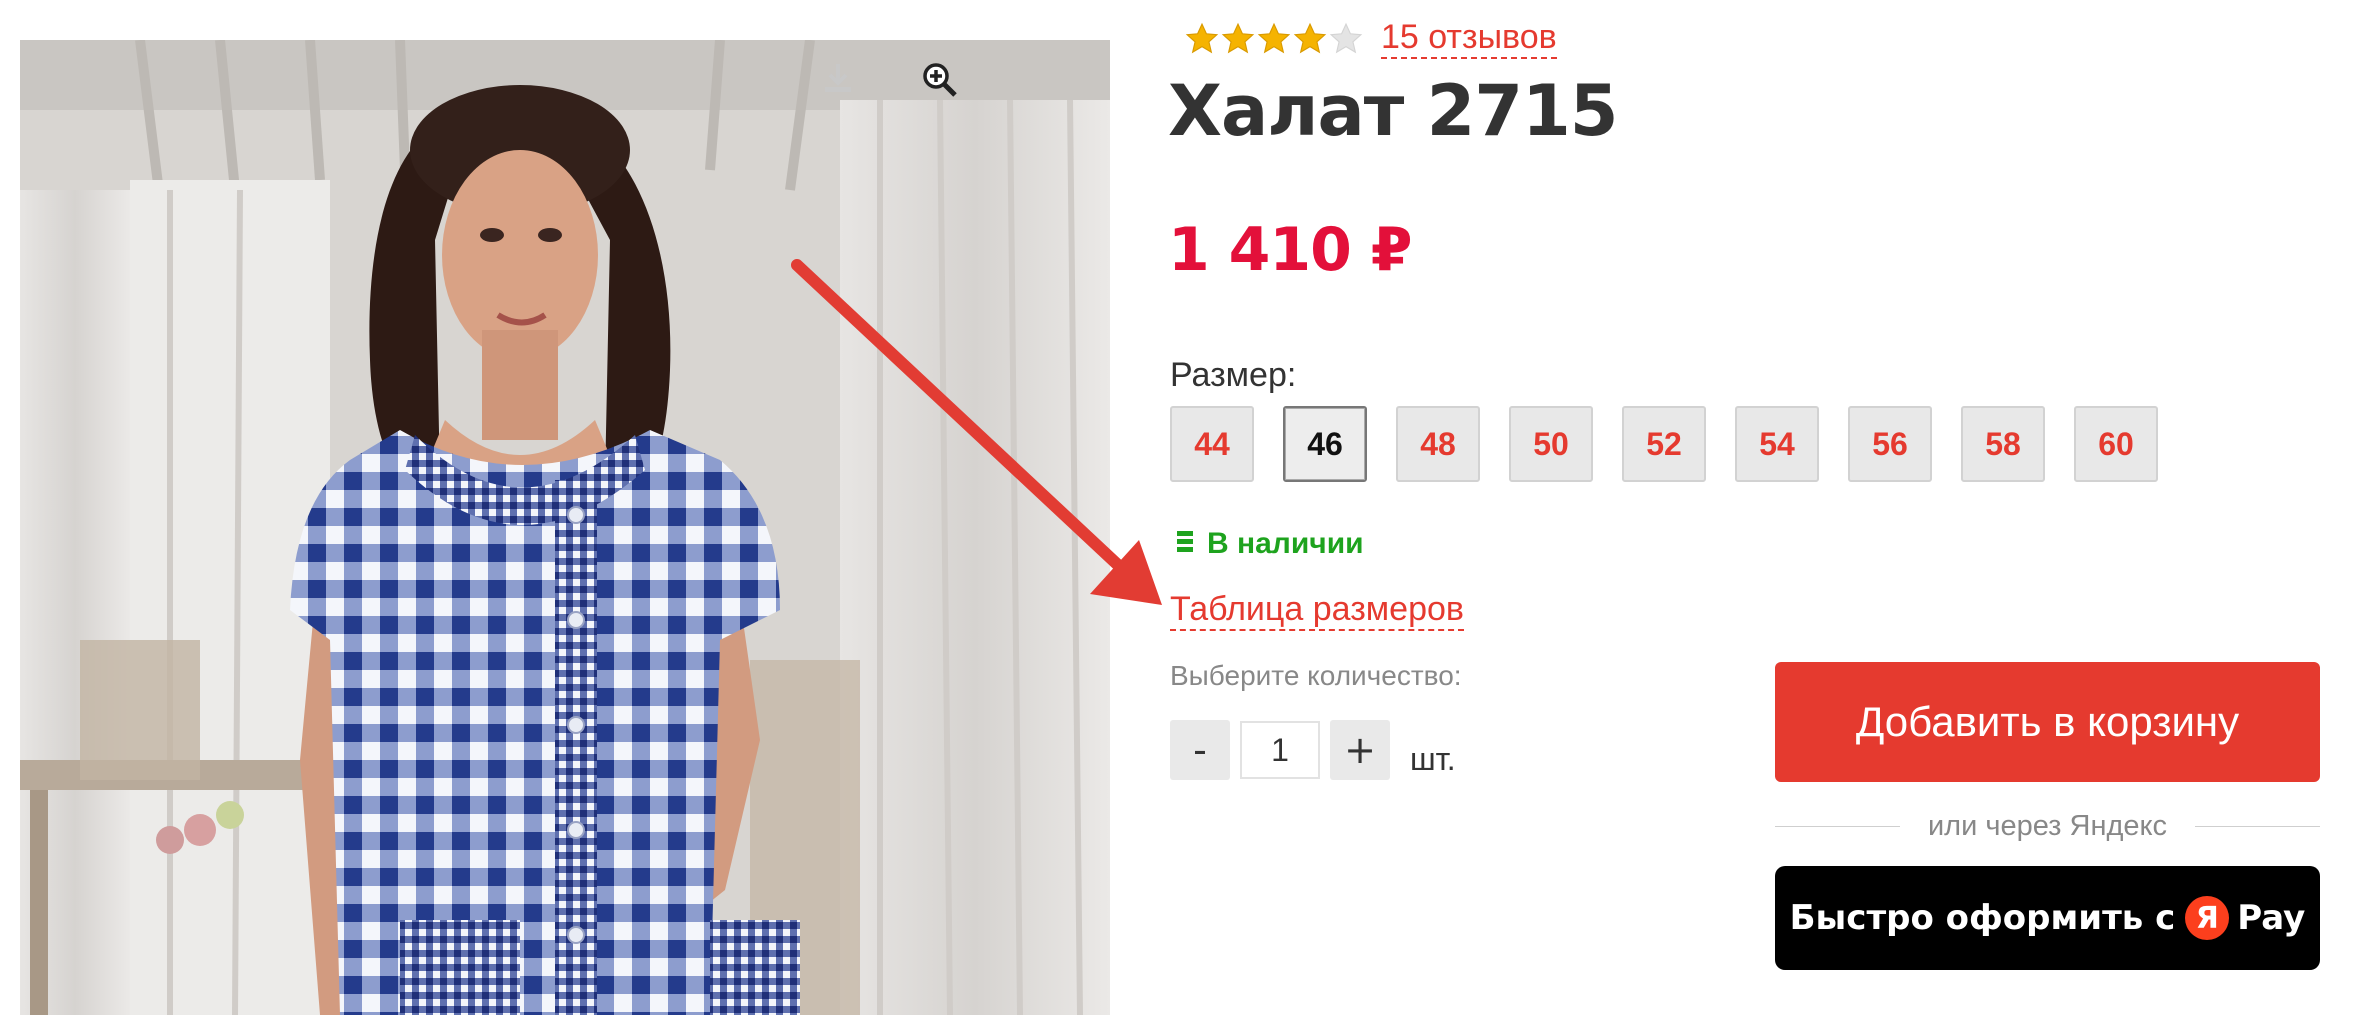  What do you see at coordinates (1316, 675) in the screenshot?
I see `quantity-label: Выберите количество:` at bounding box center [1316, 675].